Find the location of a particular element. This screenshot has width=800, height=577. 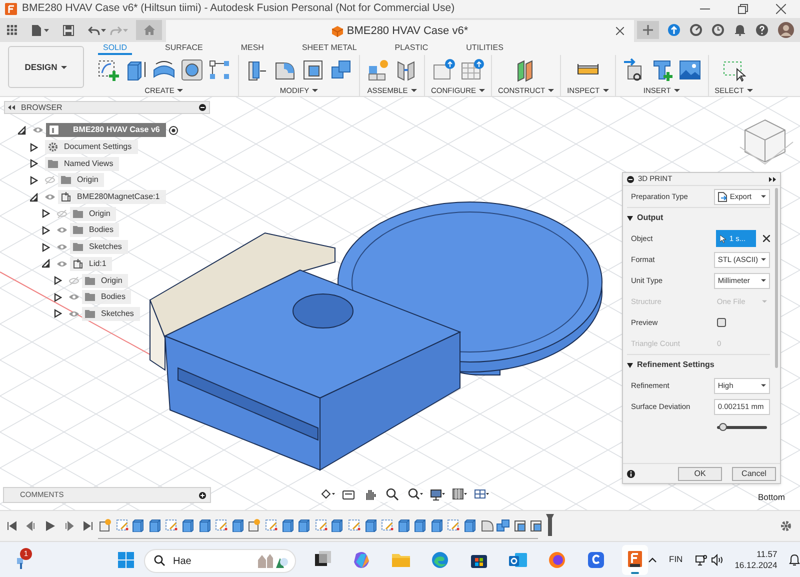

search-field: Hae is located at coordinates (220, 561).